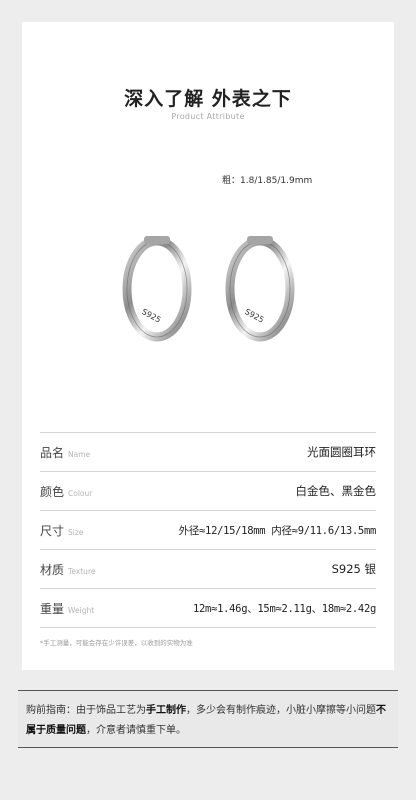 This screenshot has width=416, height=800. I want to click on spec-label-en: Colour, so click(80, 493).